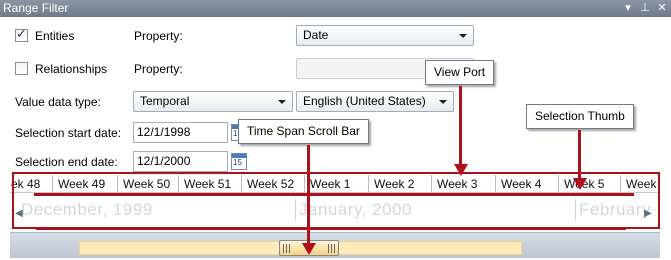 The image size is (671, 260). I want to click on entities-property-label: Property:, so click(158, 36).